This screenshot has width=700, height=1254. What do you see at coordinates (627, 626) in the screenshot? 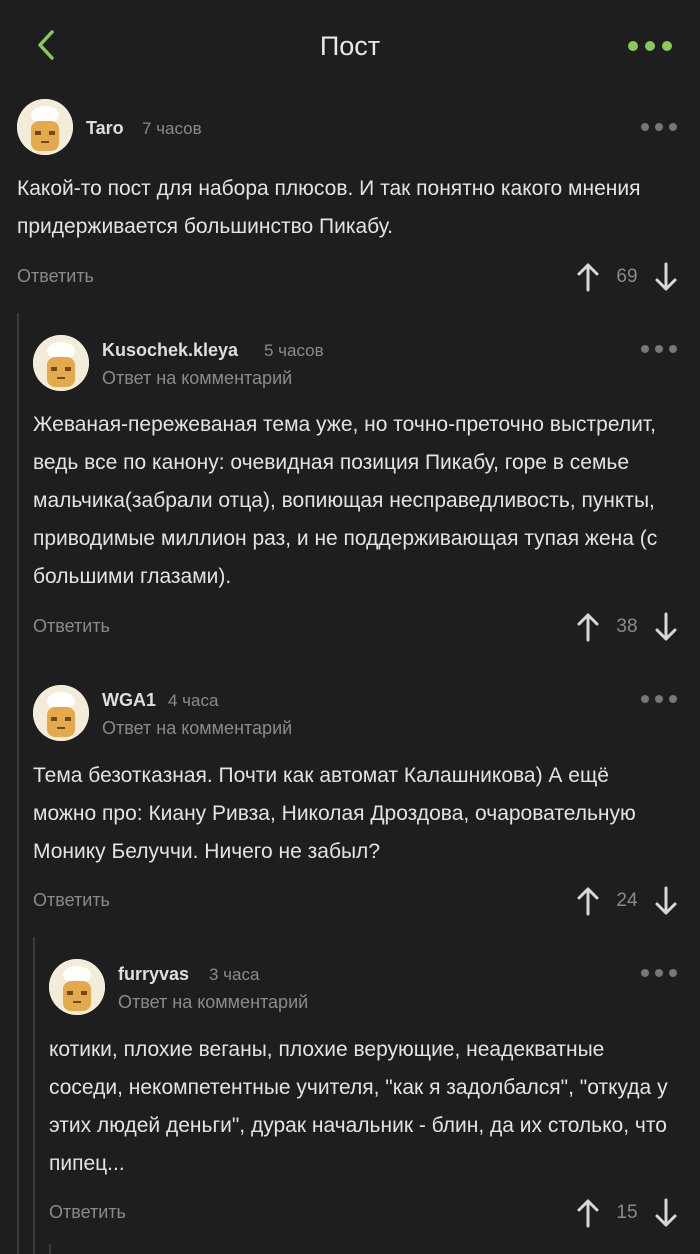
I see `comment-score: 38` at bounding box center [627, 626].